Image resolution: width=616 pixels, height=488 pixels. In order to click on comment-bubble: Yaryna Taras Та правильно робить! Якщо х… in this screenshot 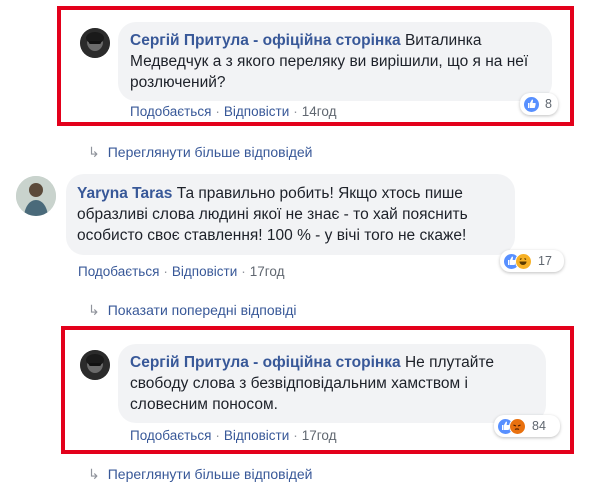, I will do `click(290, 214)`.